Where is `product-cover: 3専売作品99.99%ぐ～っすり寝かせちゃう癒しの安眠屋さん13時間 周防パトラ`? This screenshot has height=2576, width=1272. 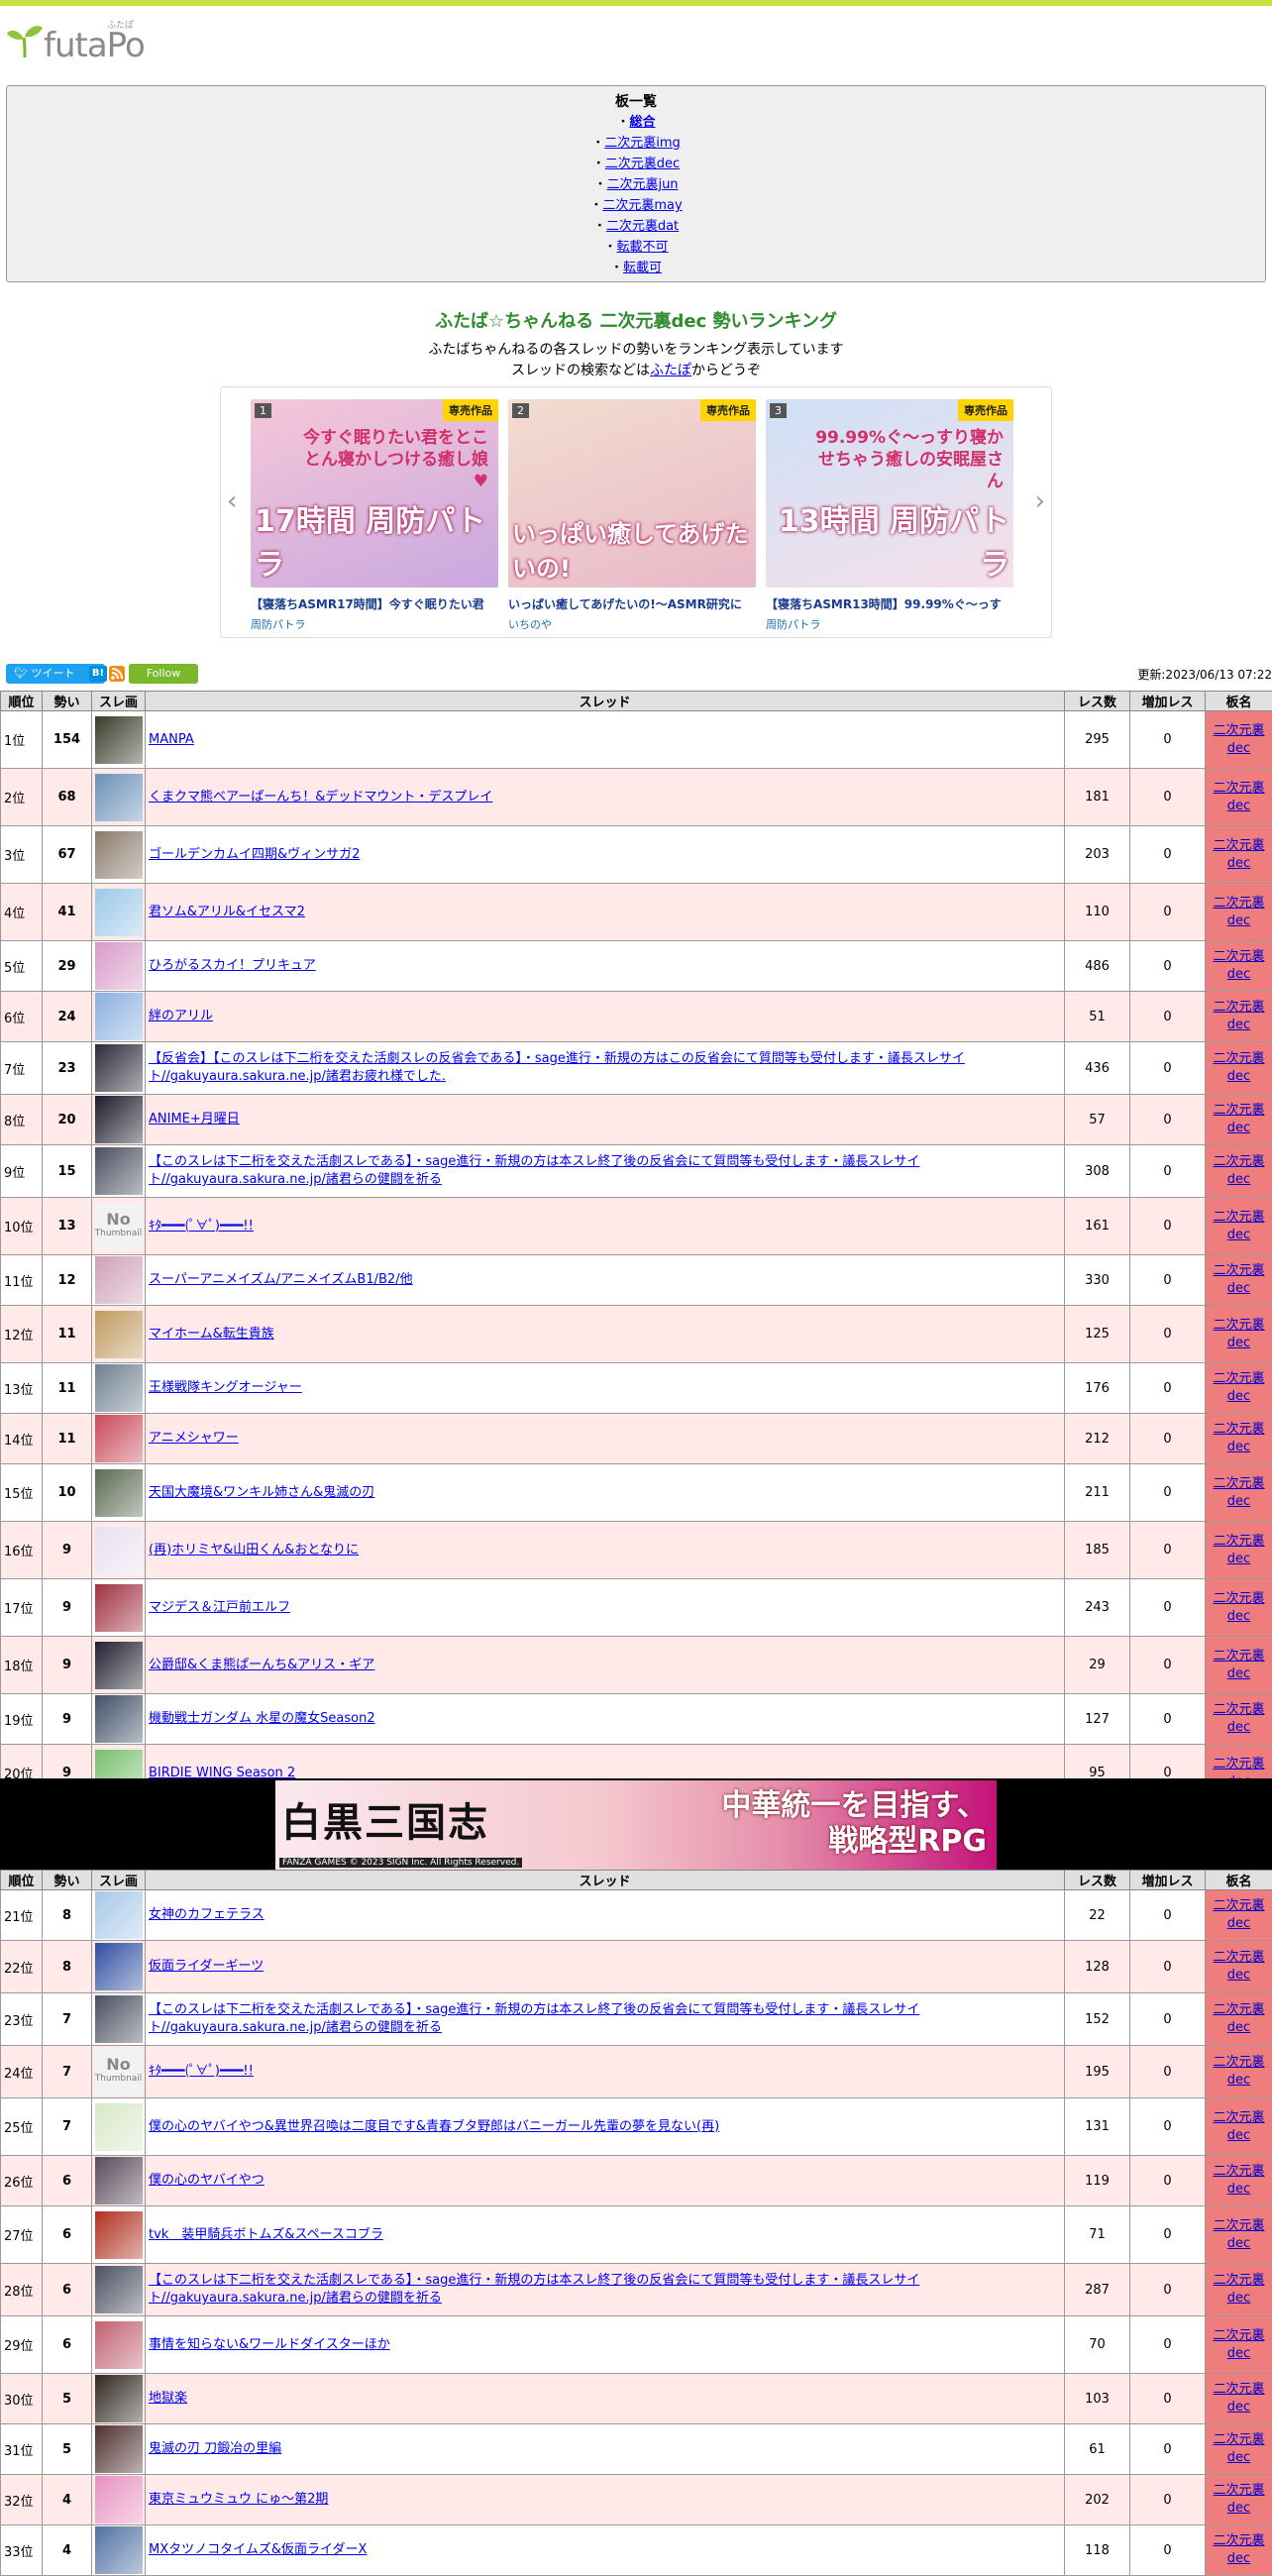
product-cover: 3専売作品99.99%ぐ～っすり寝かせちゃう癒しの安眠屋さん13時間 周防パトラ is located at coordinates (890, 493).